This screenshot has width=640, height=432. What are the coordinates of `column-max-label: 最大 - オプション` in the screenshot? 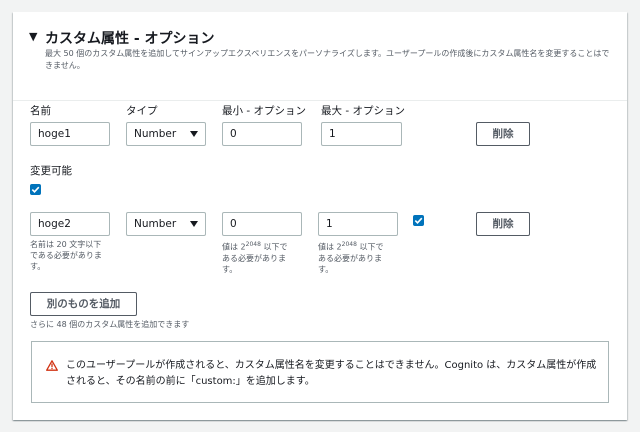 It's located at (363, 111).